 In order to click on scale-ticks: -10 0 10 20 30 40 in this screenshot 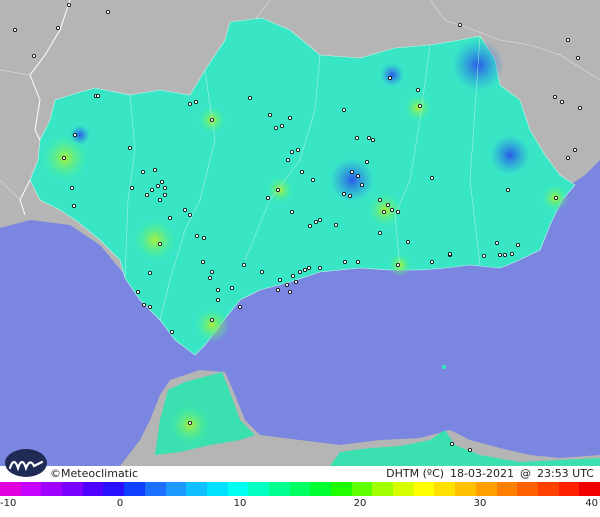, I will do `click(300, 505)`.